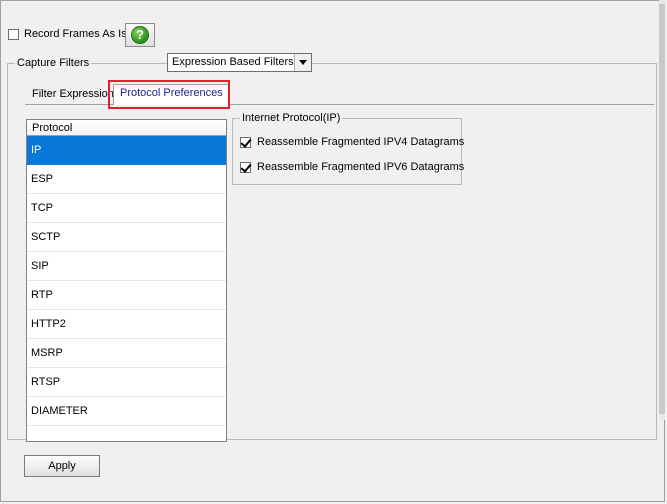 Image resolution: width=667 pixels, height=504 pixels. I want to click on filter-type-value: Expression Based Filters, so click(233, 62).